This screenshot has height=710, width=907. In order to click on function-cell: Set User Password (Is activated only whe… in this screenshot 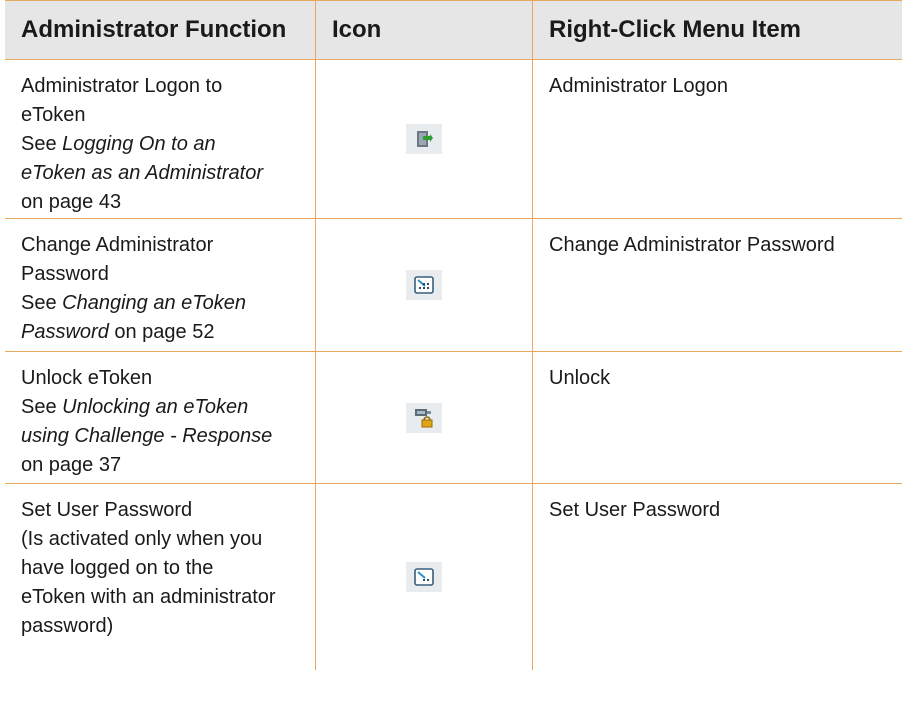, I will do `click(160, 577)`.